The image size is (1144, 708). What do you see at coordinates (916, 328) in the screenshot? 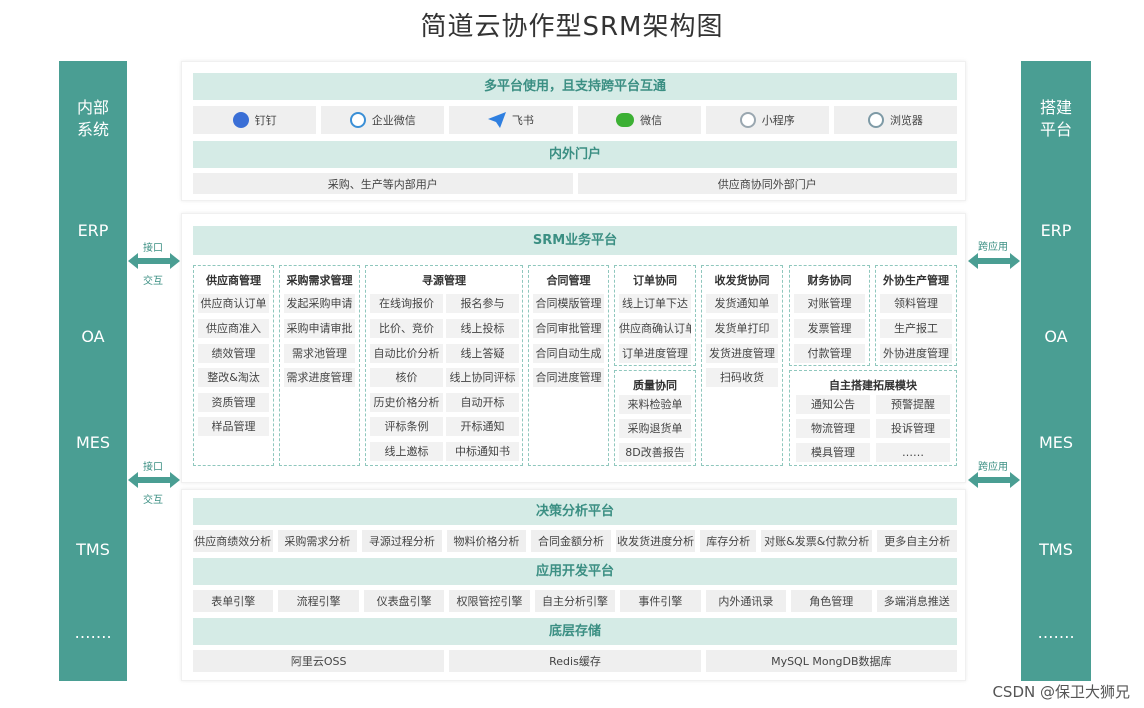
I see `module-item: 生产报工` at bounding box center [916, 328].